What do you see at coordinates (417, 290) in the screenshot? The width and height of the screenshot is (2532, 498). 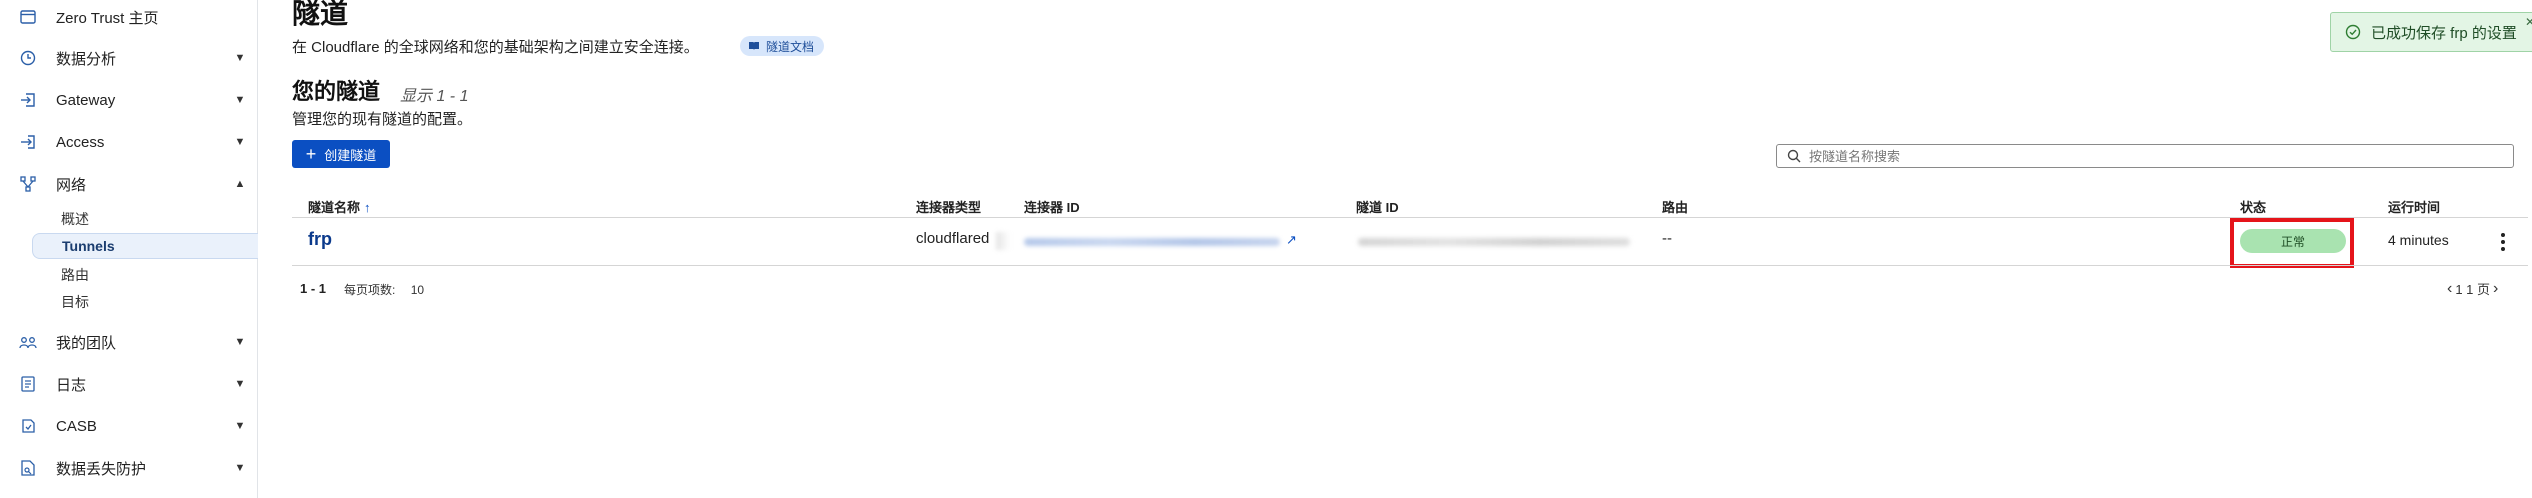 I see `items-per-page-value: 10` at bounding box center [417, 290].